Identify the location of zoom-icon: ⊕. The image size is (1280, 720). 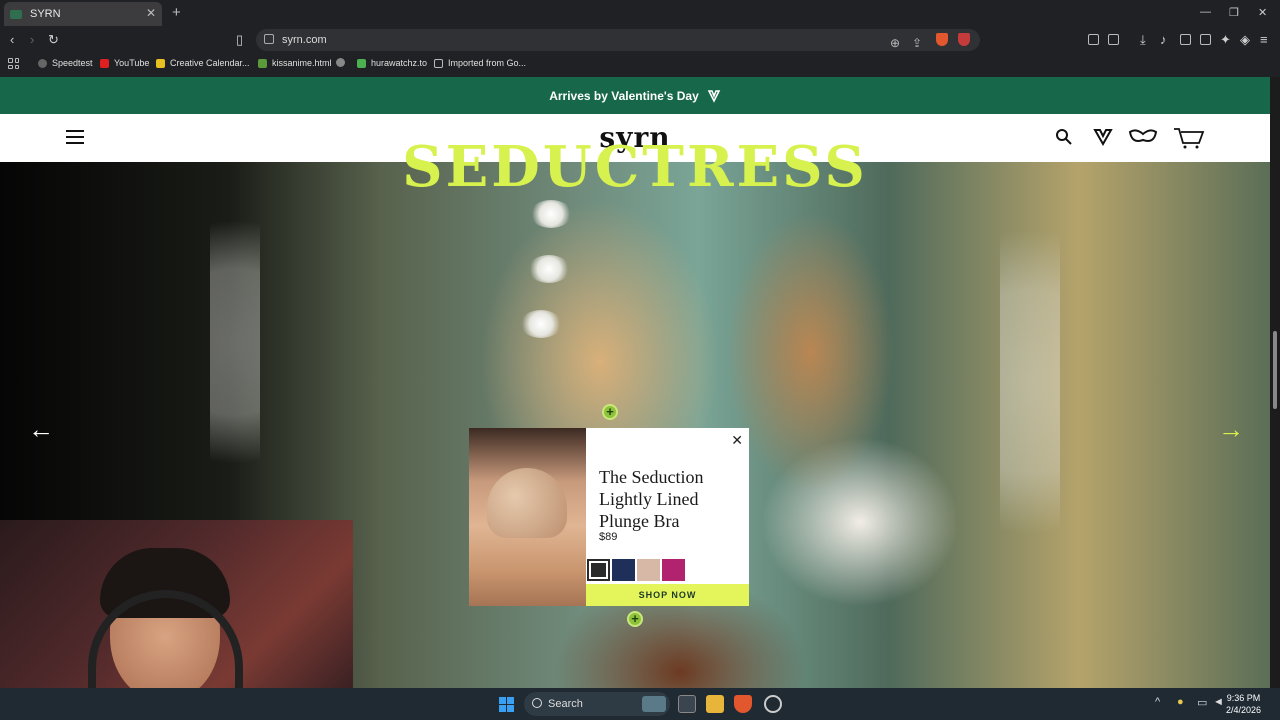
(895, 43).